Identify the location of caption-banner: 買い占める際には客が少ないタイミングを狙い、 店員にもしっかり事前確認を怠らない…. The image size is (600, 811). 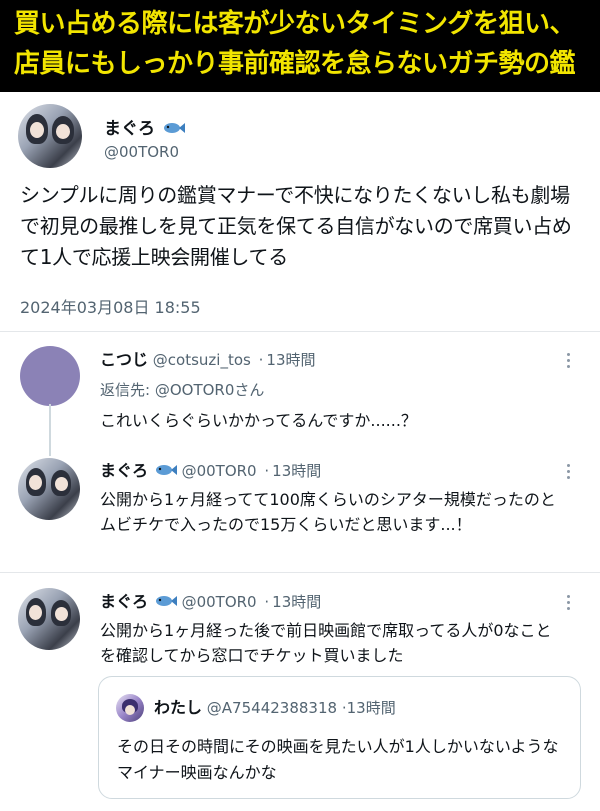
(300, 46).